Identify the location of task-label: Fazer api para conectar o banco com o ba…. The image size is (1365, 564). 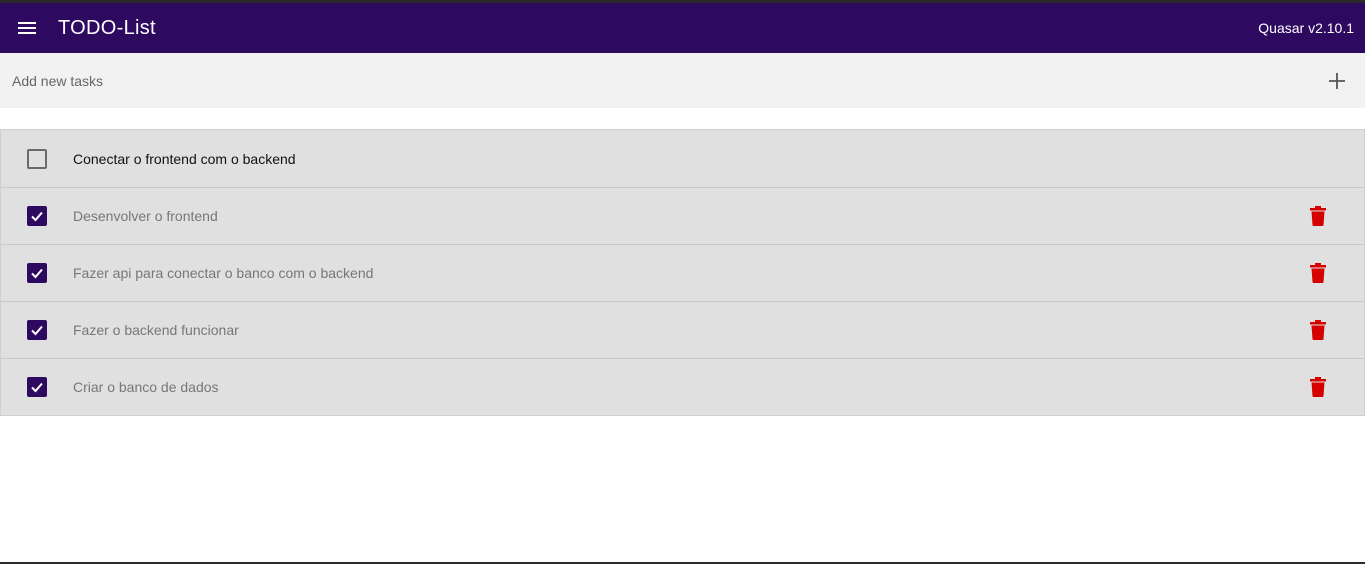
(223, 273).